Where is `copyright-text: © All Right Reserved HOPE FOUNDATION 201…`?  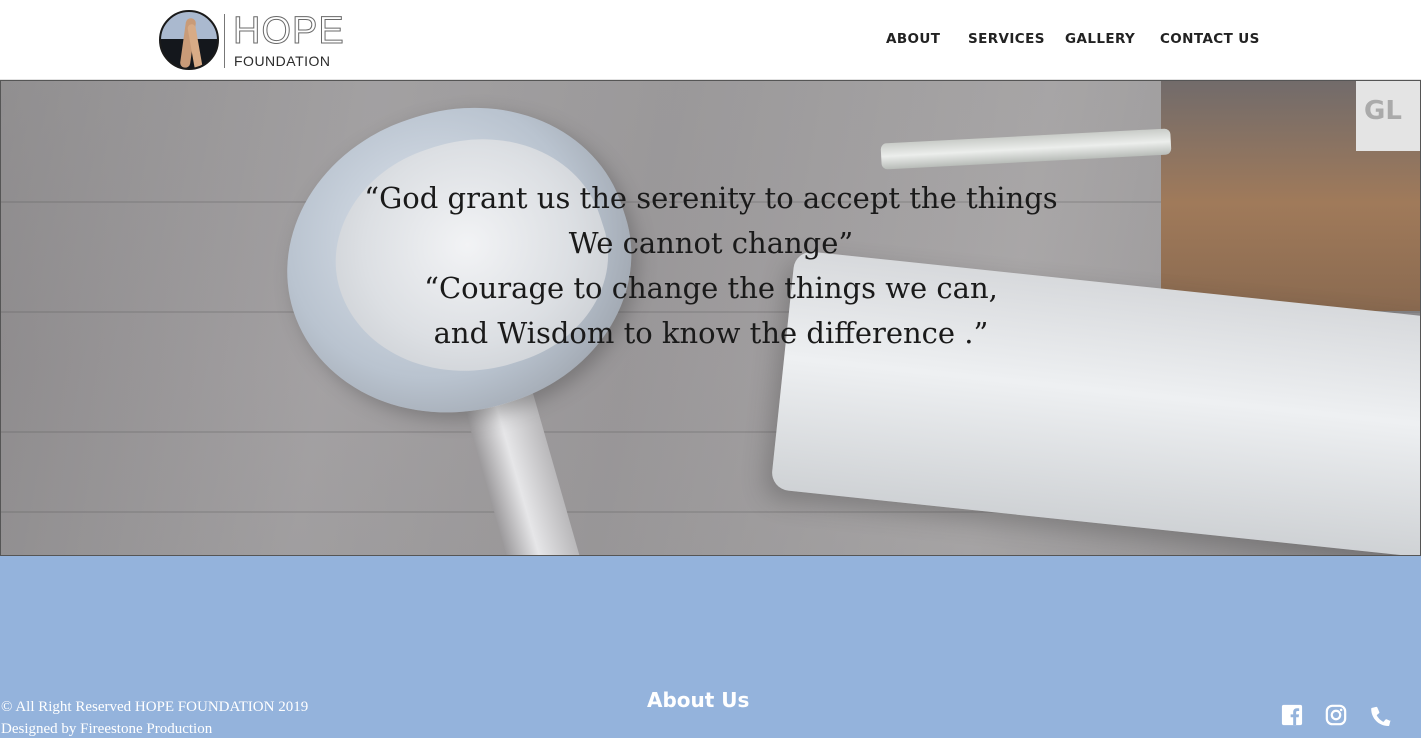
copyright-text: © All Right Reserved HOPE FOUNDATION 201… is located at coordinates (155, 707).